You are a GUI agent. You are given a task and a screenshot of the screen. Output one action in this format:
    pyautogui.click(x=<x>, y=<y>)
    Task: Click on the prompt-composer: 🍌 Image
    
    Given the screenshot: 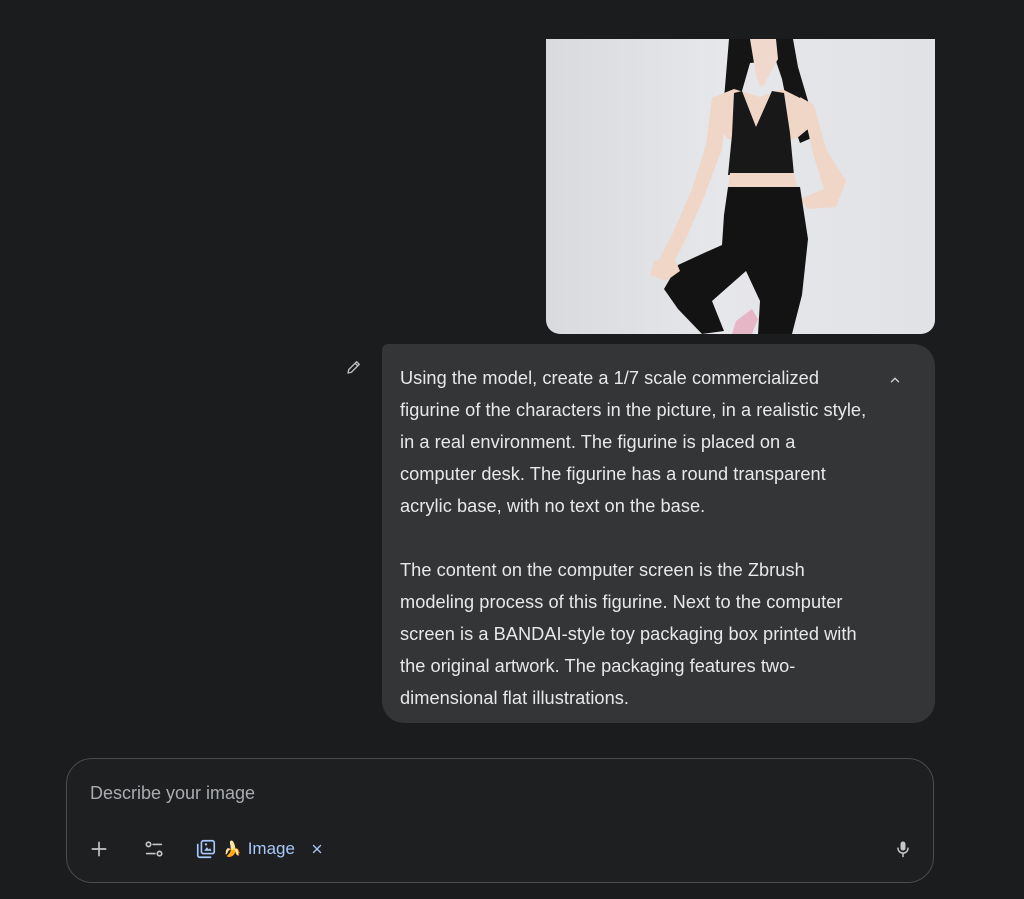 What is the action you would take?
    pyautogui.click(x=500, y=820)
    